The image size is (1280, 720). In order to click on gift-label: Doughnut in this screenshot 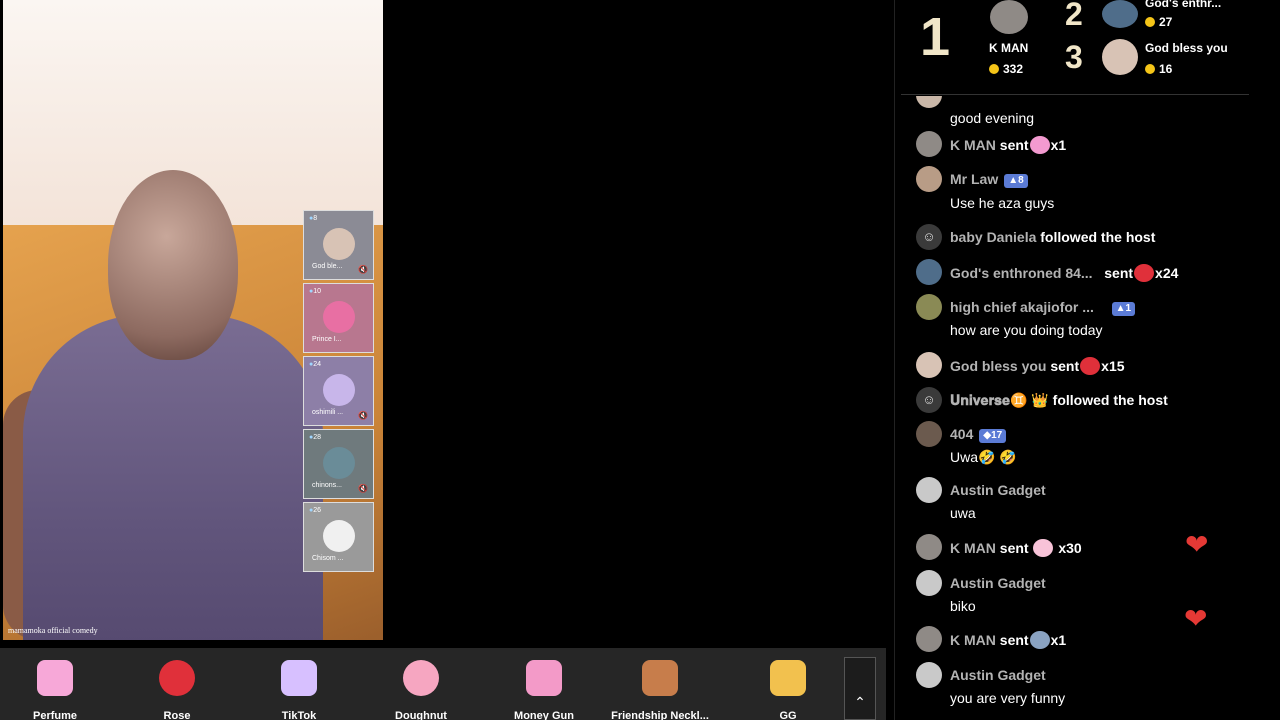, I will do `click(421, 715)`.